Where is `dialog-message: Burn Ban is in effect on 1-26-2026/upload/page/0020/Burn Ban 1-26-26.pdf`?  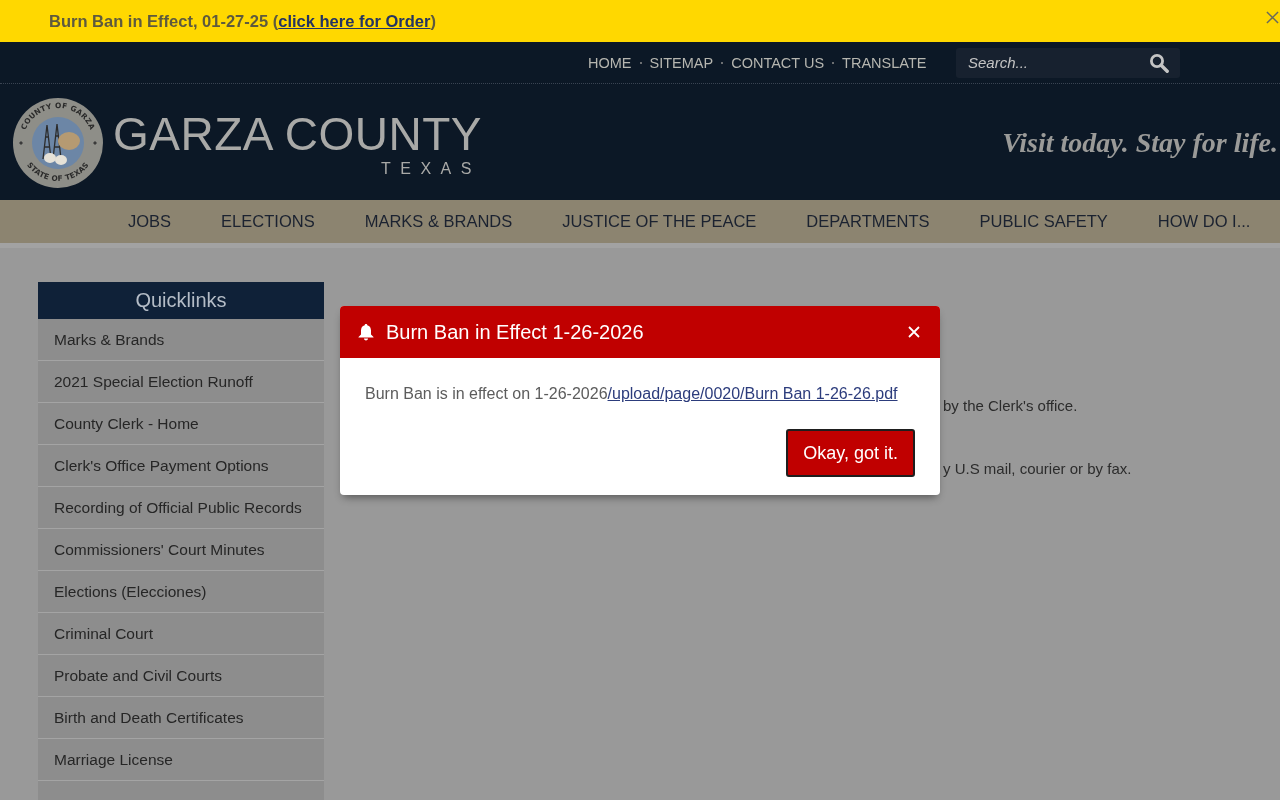 dialog-message: Burn Ban is in effect on 1-26-2026/upload/page/0020/Burn Ban 1-26-26.pdf is located at coordinates (632, 394).